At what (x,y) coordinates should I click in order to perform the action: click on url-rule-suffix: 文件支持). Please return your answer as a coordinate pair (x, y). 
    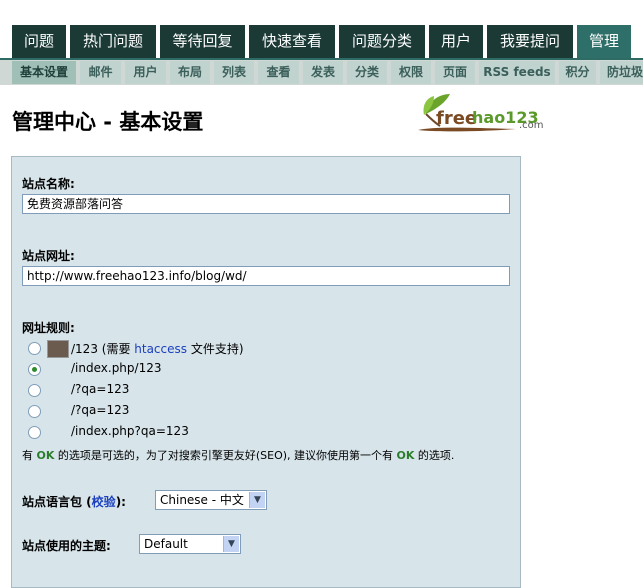
    Looking at the image, I should click on (215, 349).